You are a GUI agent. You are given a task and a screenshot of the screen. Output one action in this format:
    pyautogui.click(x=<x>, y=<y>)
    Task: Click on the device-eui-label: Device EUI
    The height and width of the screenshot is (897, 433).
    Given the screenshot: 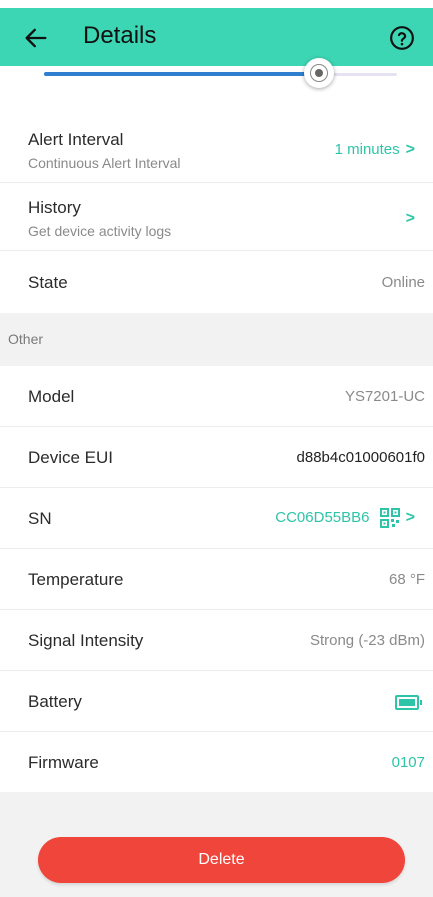 What is the action you would take?
    pyautogui.click(x=71, y=457)
    